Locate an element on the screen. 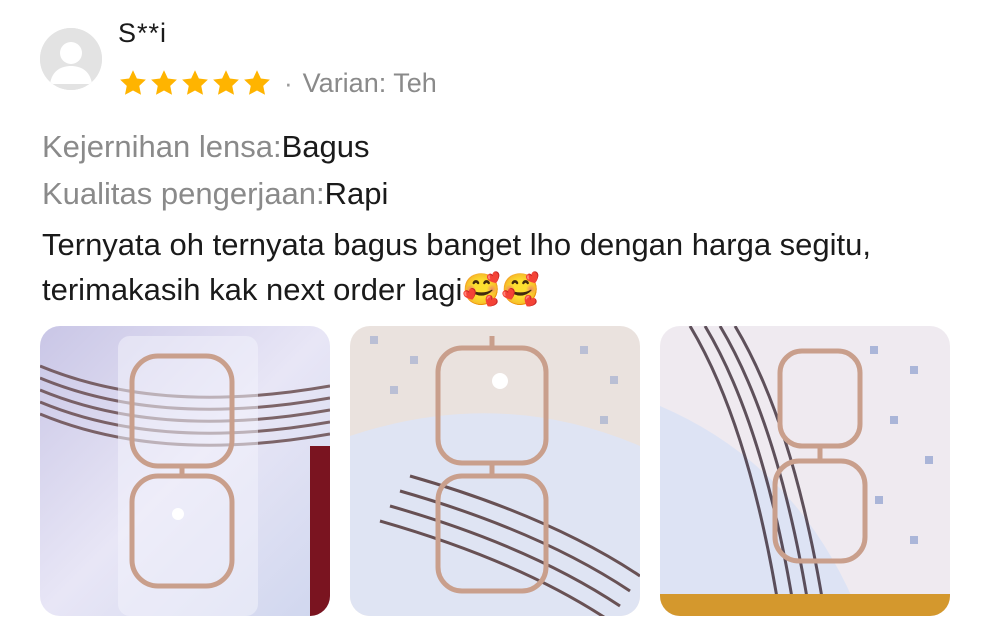 This screenshot has height=629, width=1000. attribute-value: Rapi is located at coordinates (356, 193).